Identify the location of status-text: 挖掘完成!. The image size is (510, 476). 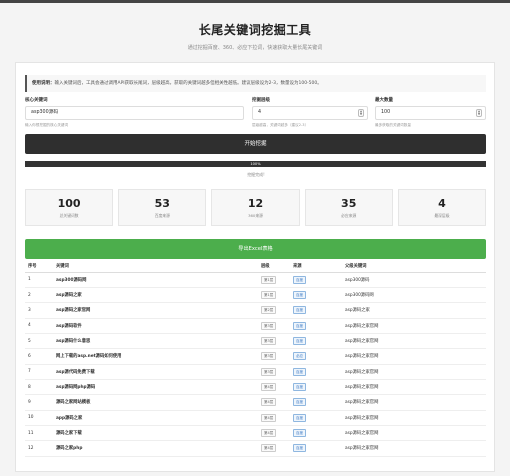
(256, 174).